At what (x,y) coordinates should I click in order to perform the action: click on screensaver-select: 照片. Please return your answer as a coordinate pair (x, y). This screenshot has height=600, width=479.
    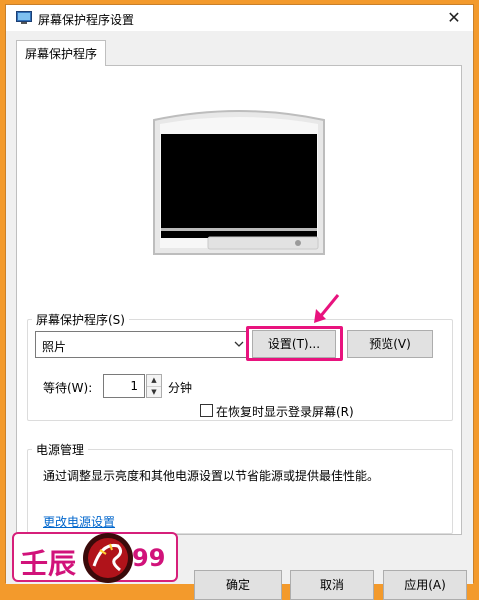
    Looking at the image, I should click on (142, 344).